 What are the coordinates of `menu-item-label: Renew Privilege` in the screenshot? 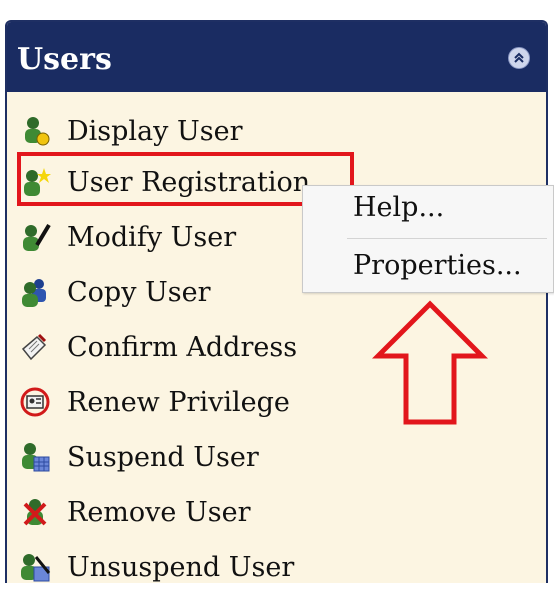 It's located at (178, 402).